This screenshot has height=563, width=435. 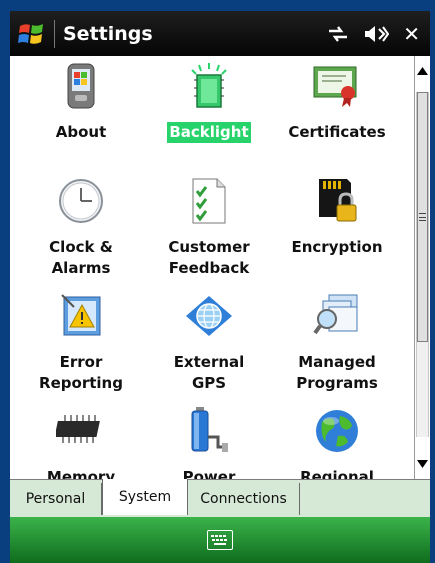 I want to click on settings-item-label: Encryption, so click(x=337, y=247).